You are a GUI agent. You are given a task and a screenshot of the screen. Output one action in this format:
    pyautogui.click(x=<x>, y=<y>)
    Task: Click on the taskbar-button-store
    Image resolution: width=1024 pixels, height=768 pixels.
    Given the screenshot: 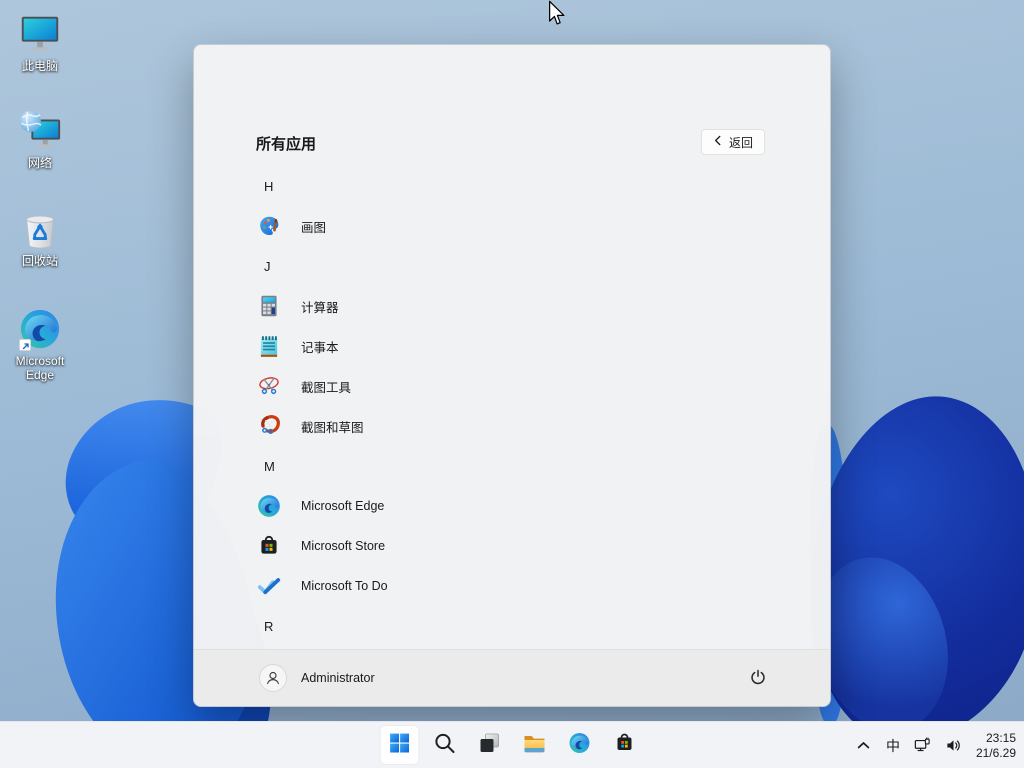 What is the action you would take?
    pyautogui.click(x=625, y=745)
    